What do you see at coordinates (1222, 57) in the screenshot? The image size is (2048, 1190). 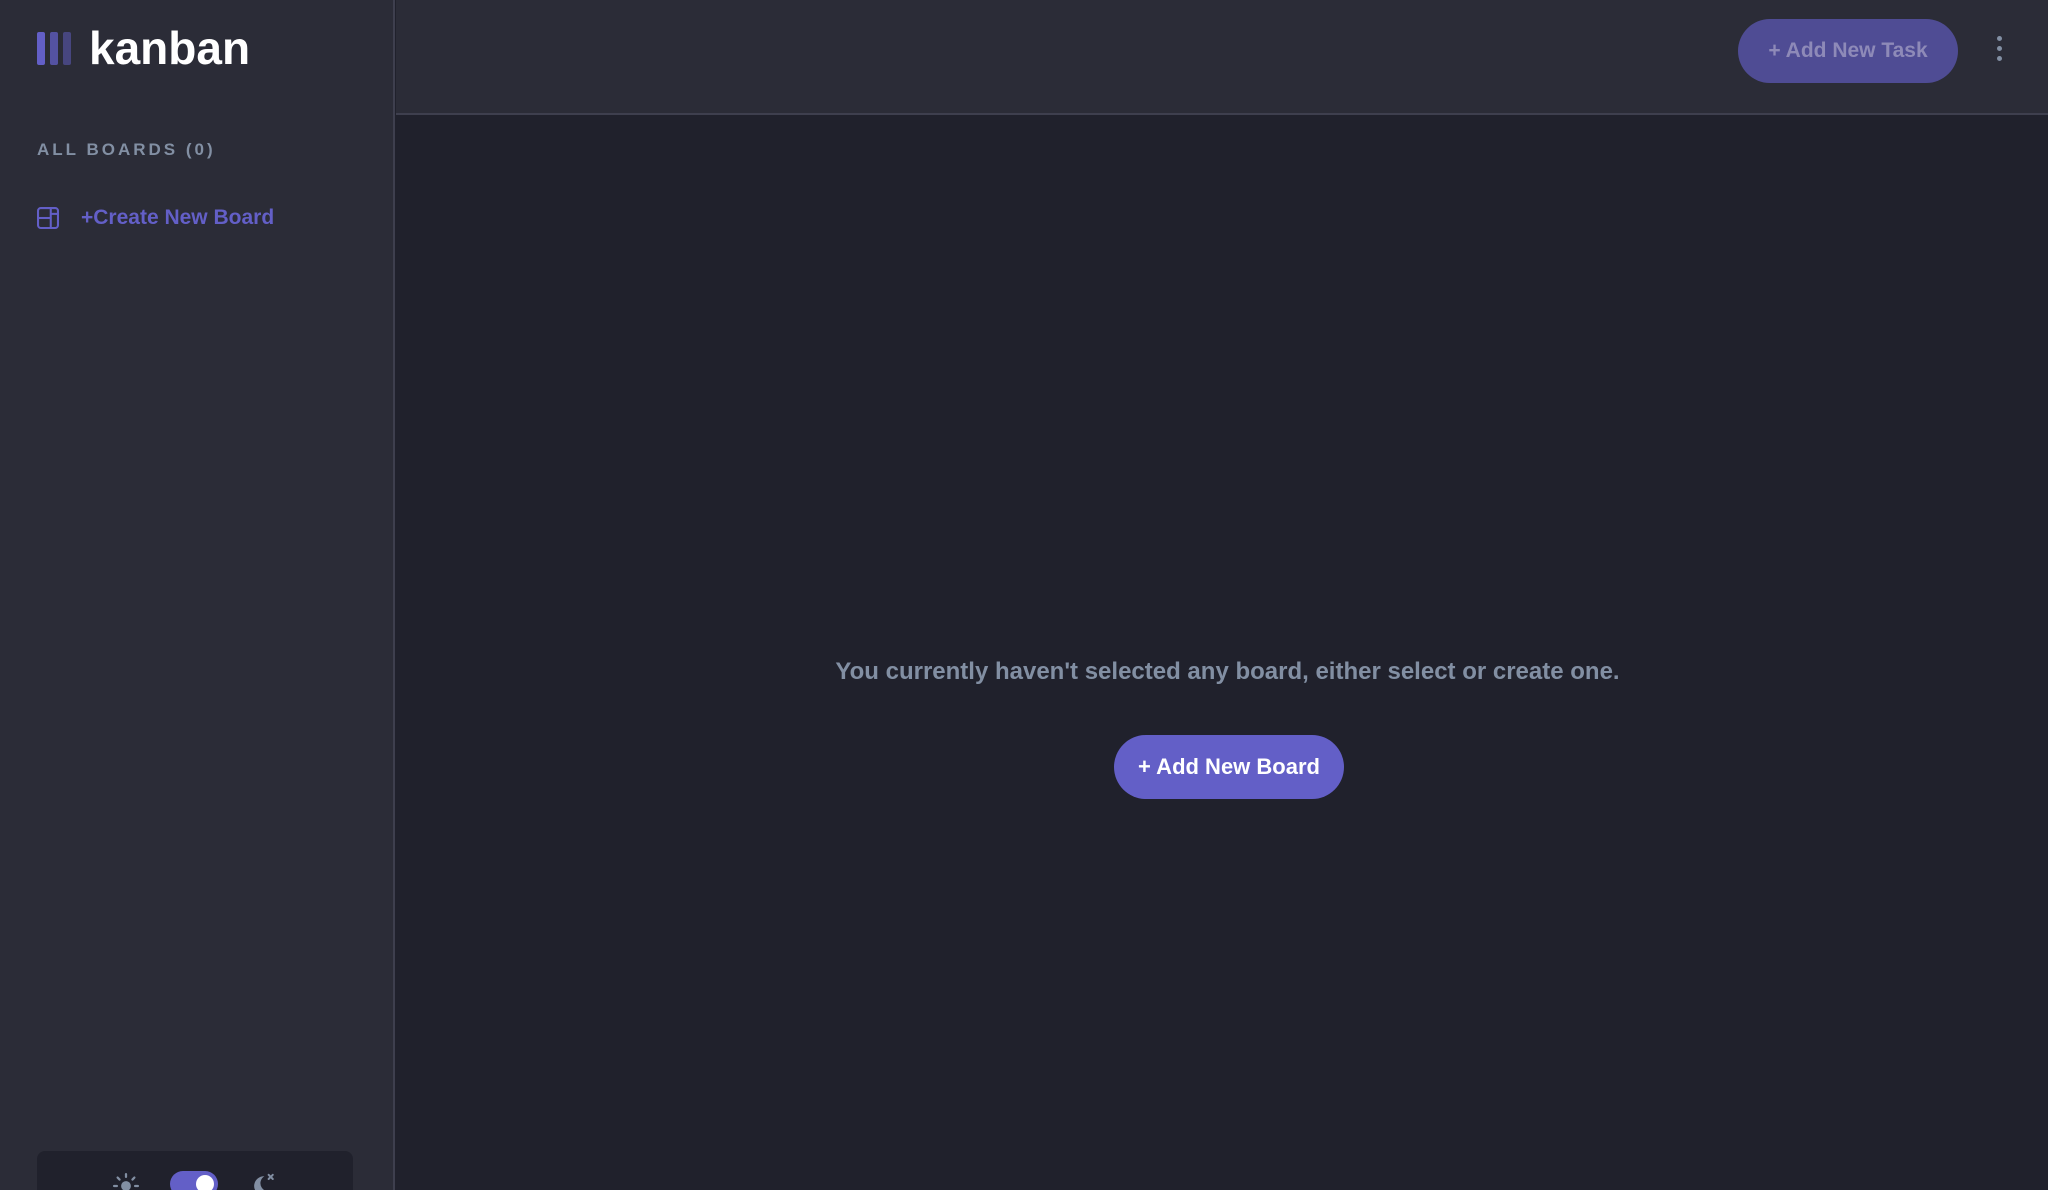 I see `top-header: + Add New Task` at bounding box center [1222, 57].